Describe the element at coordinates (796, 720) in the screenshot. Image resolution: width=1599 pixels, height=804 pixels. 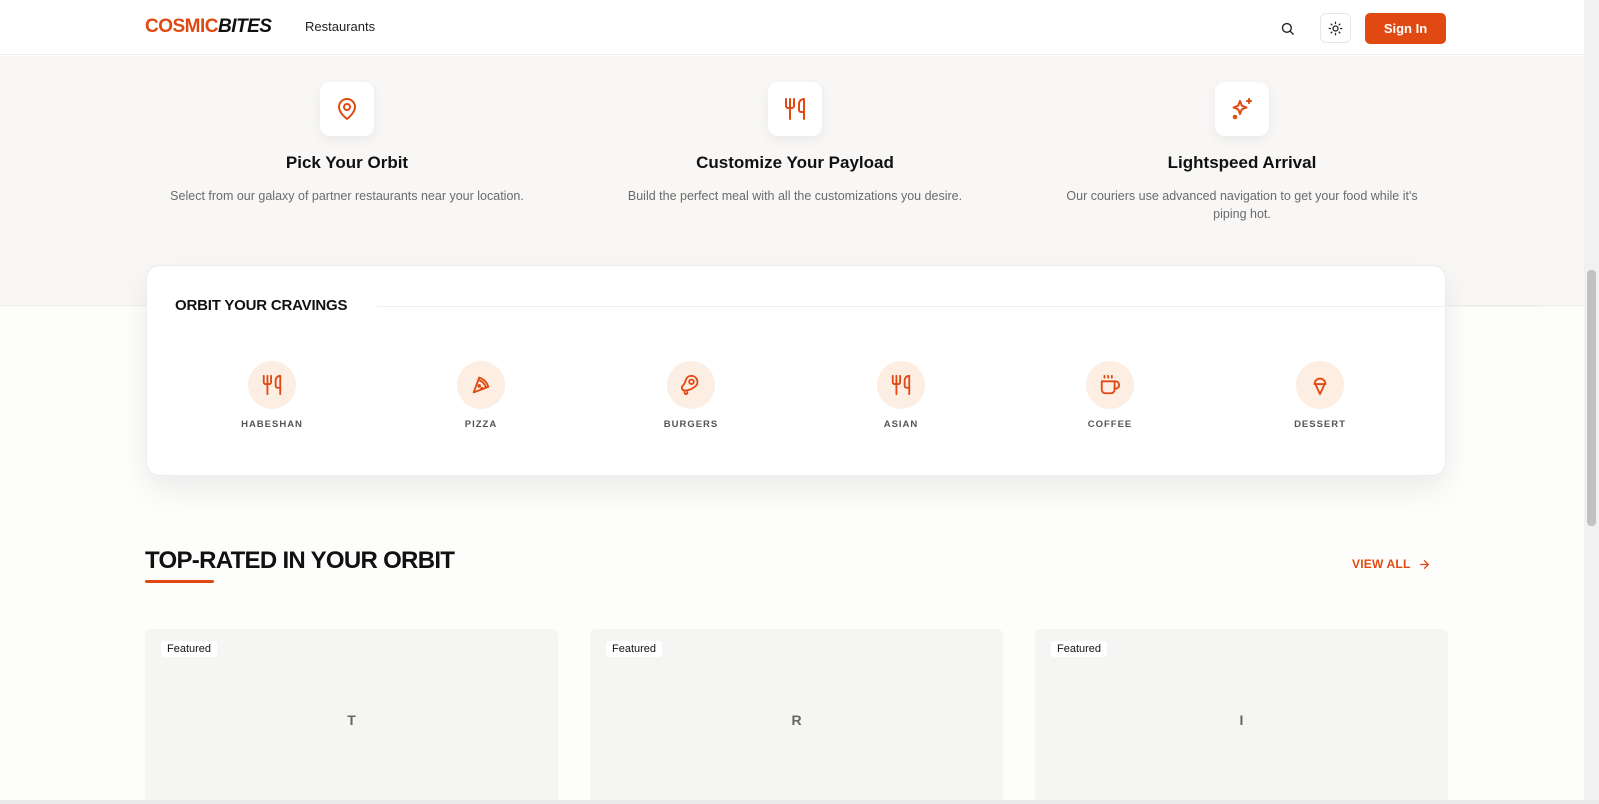
I see `restaurant-initial: R` at that location.